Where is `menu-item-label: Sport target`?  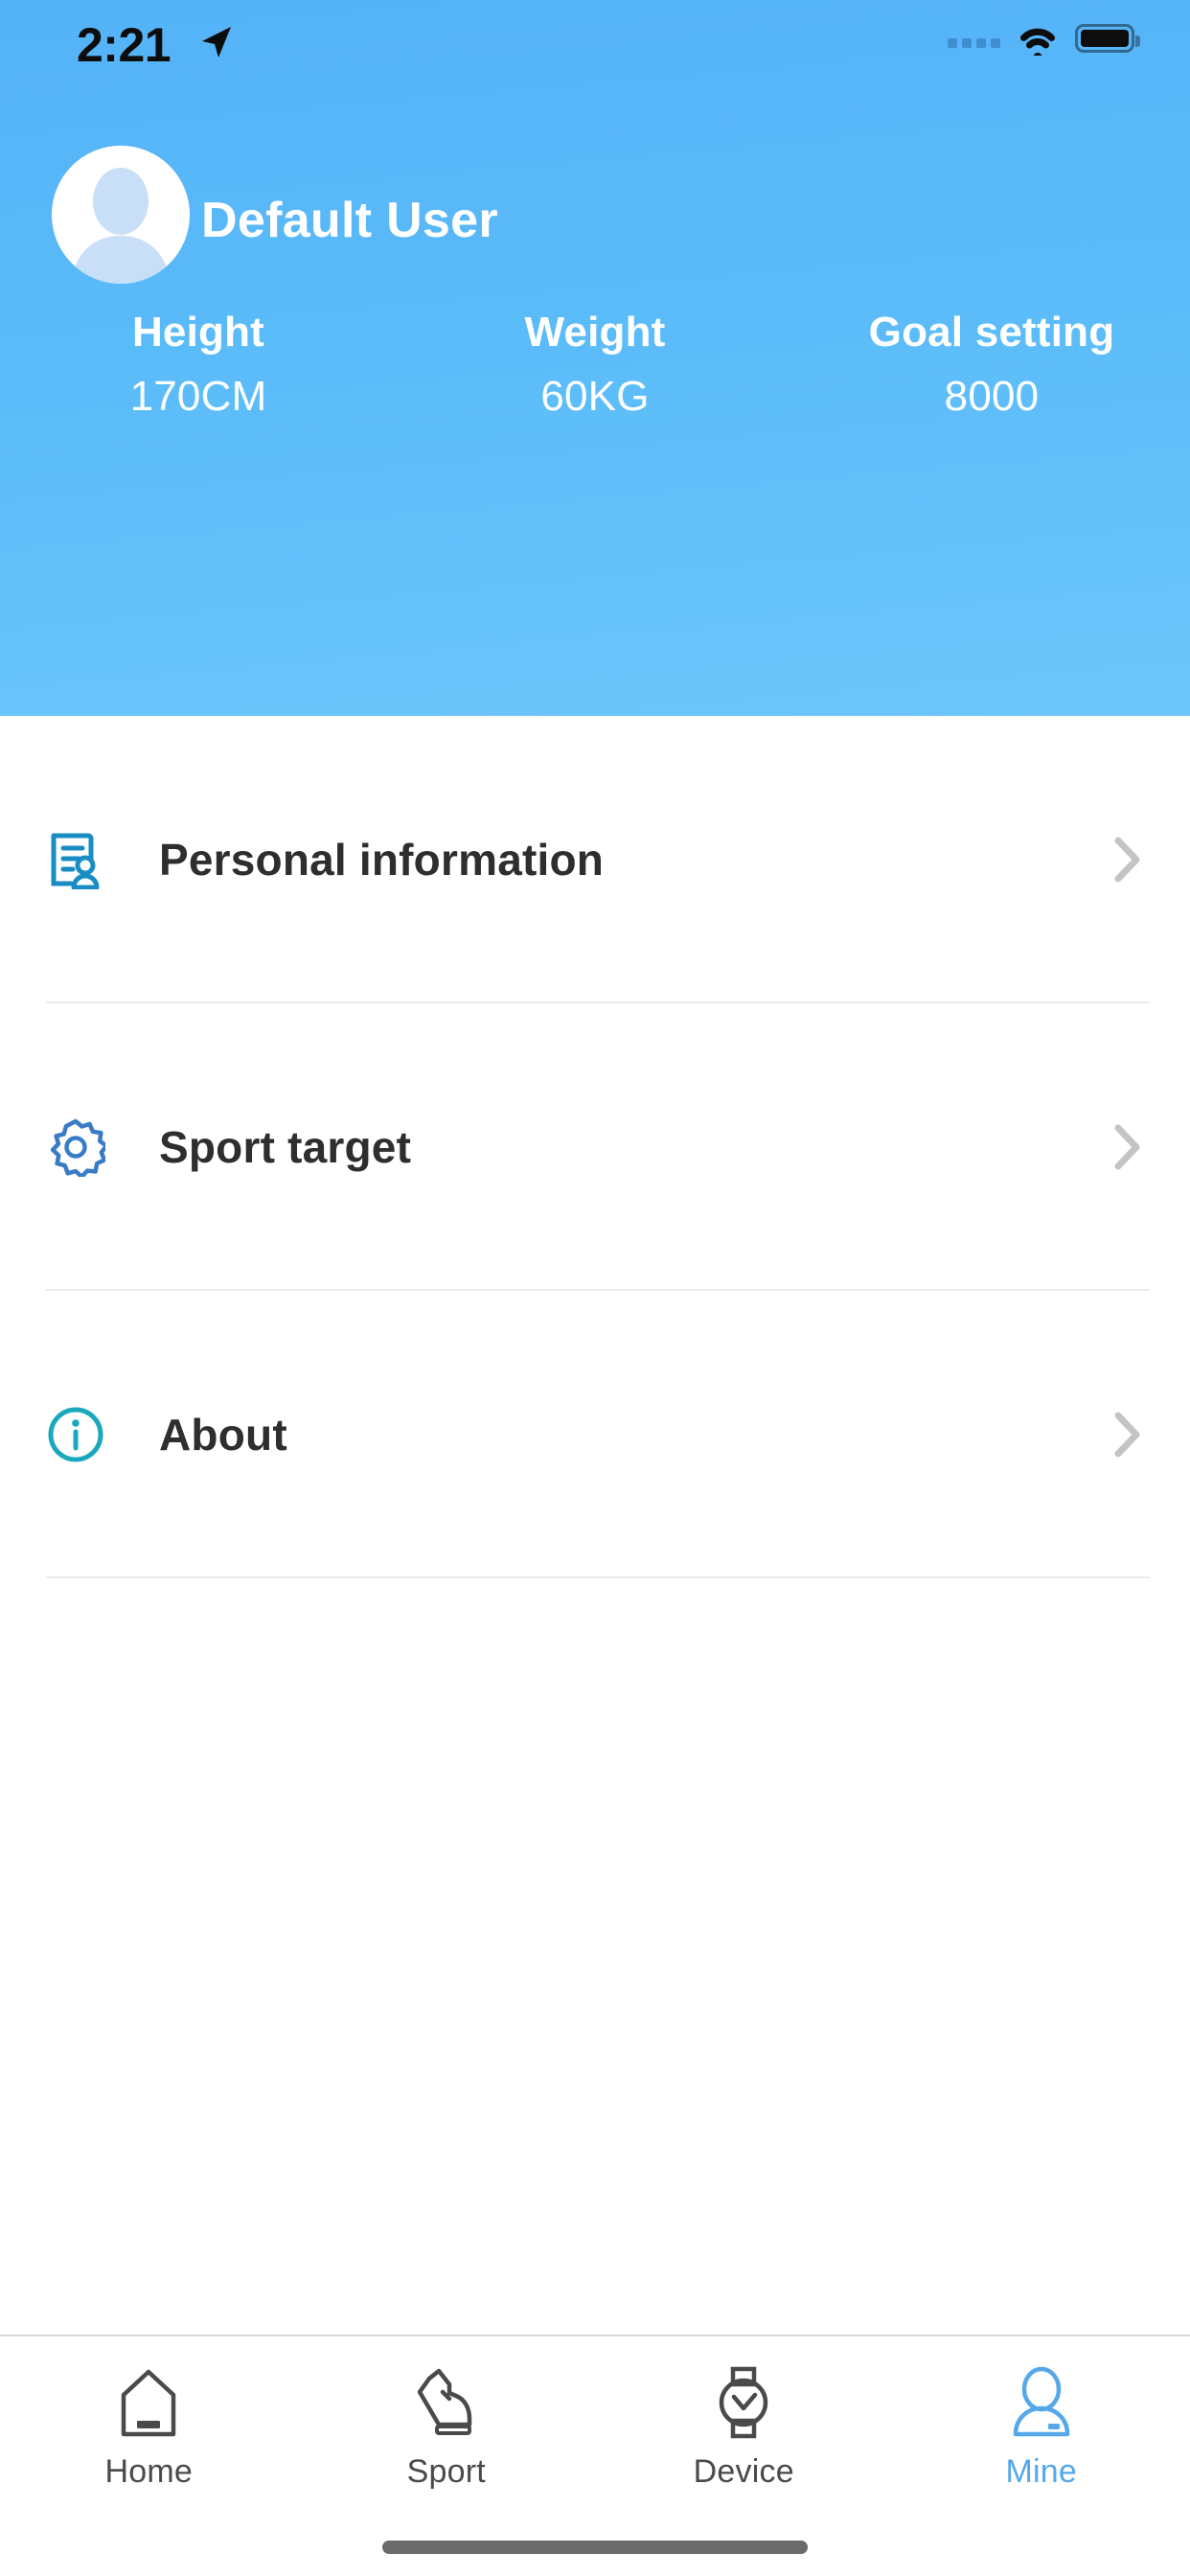 menu-item-label: Sport target is located at coordinates (286, 1147).